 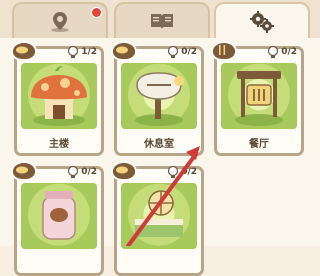 I want to click on pointer-arrow, so click(x=163, y=196).